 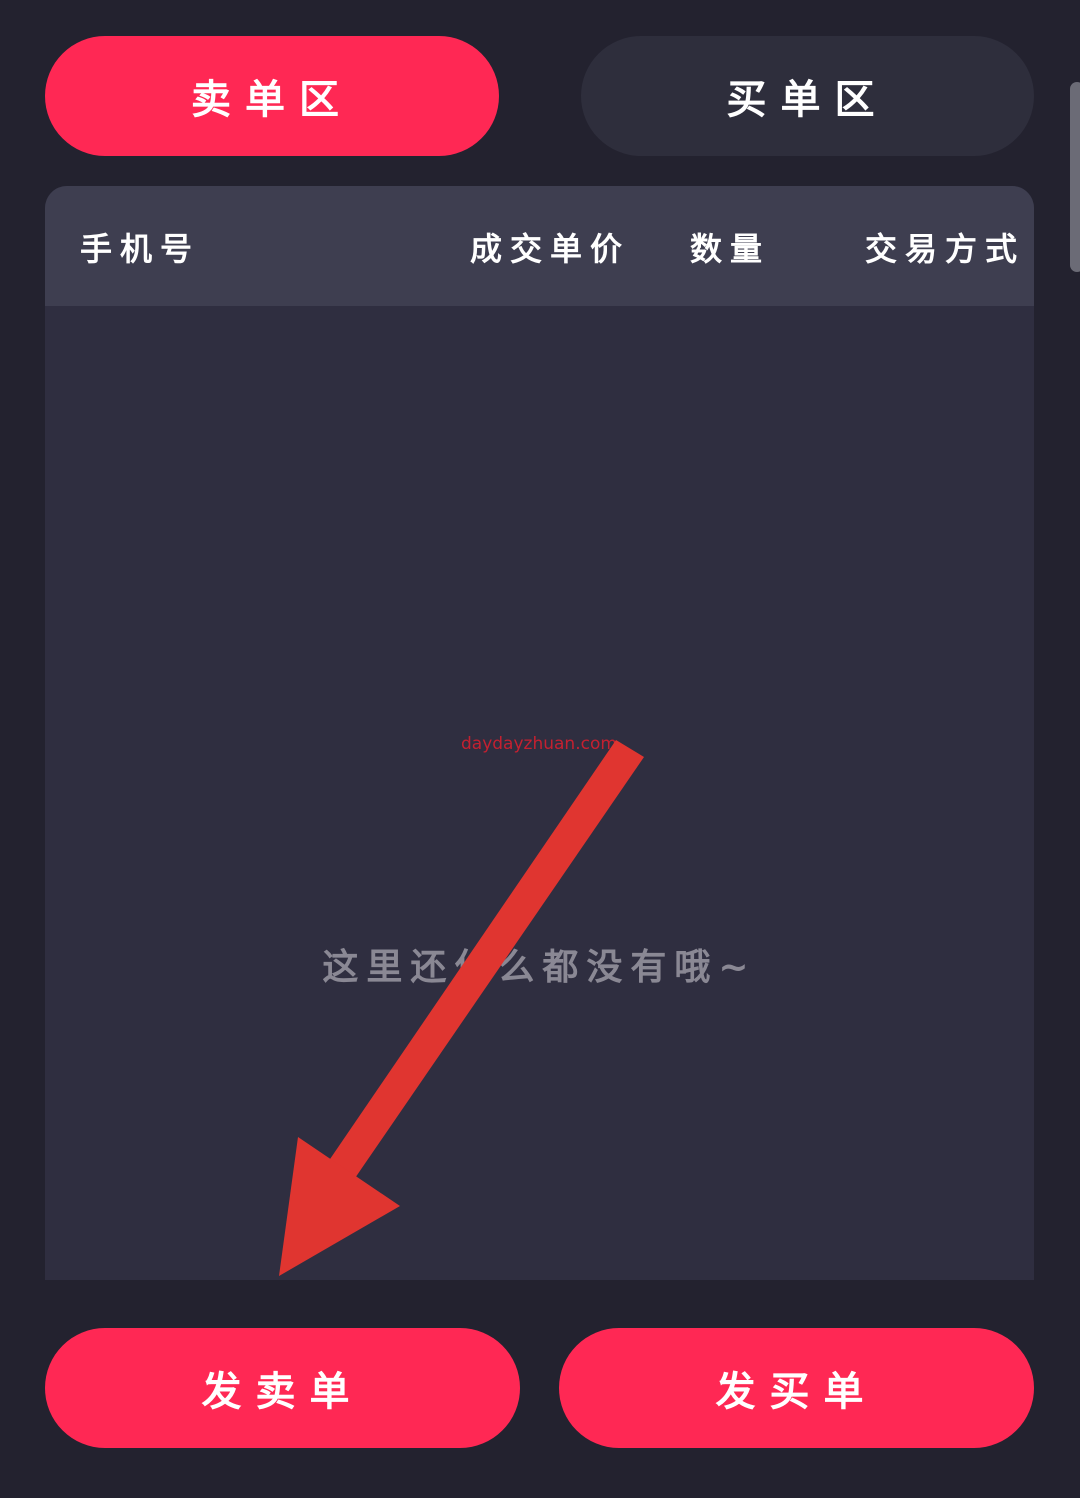 I want to click on column-trade-method: 交易方式, so click(x=945, y=249).